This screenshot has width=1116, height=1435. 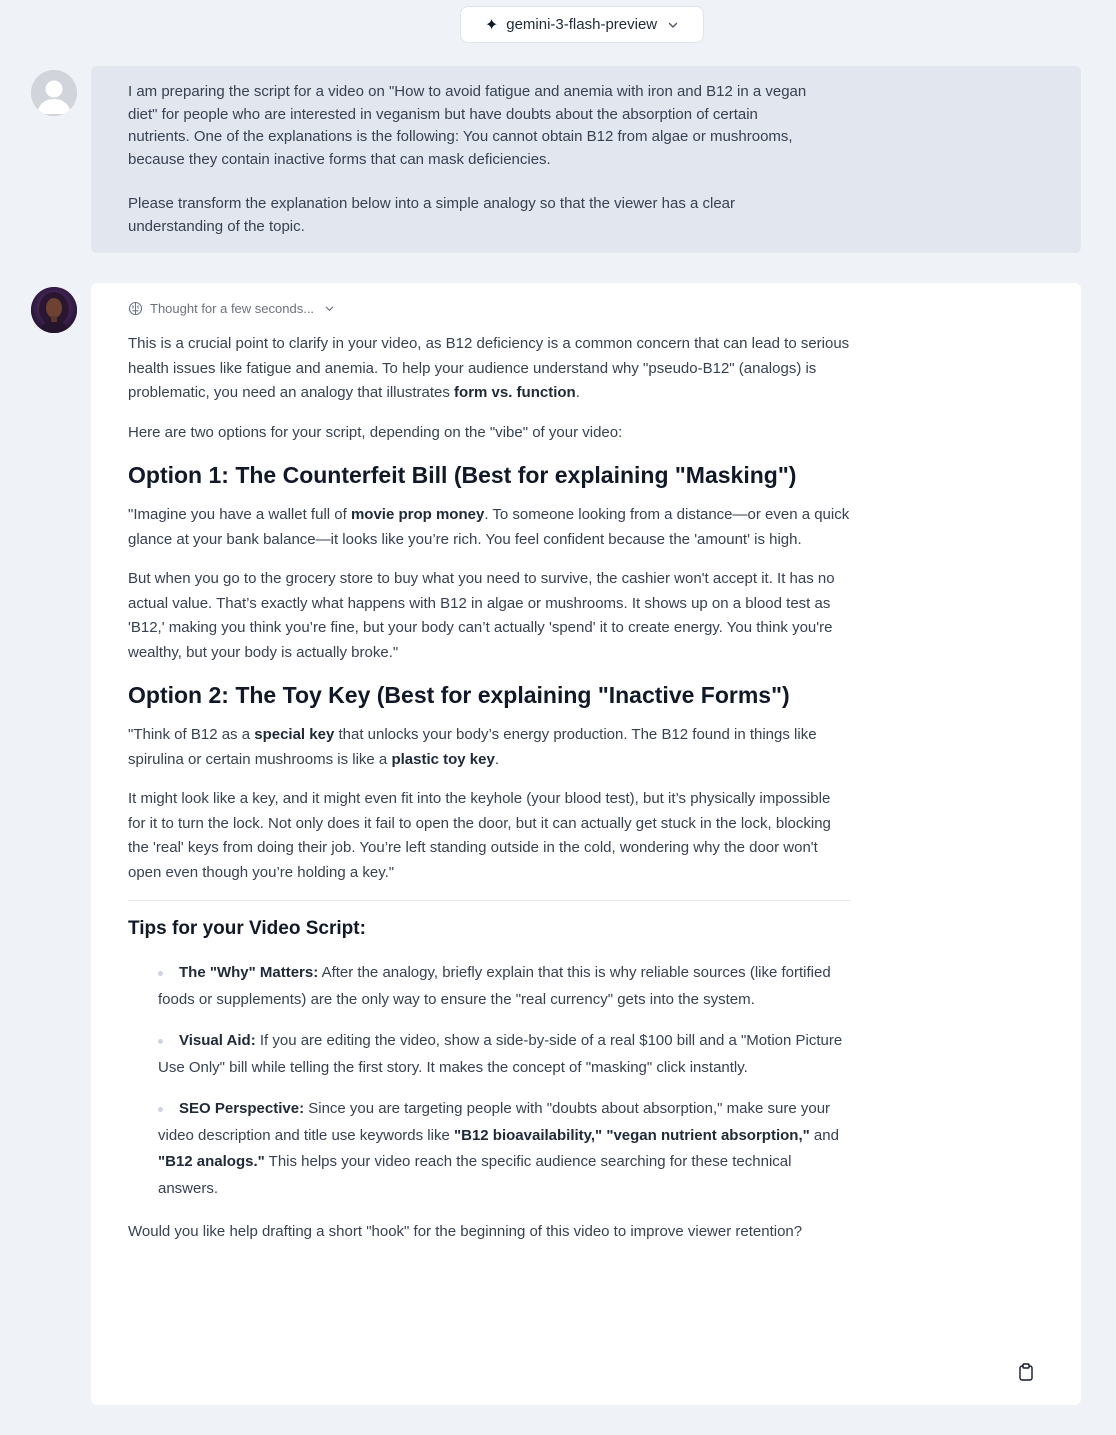 I want to click on clipboard-icon, so click(x=1026, y=1372).